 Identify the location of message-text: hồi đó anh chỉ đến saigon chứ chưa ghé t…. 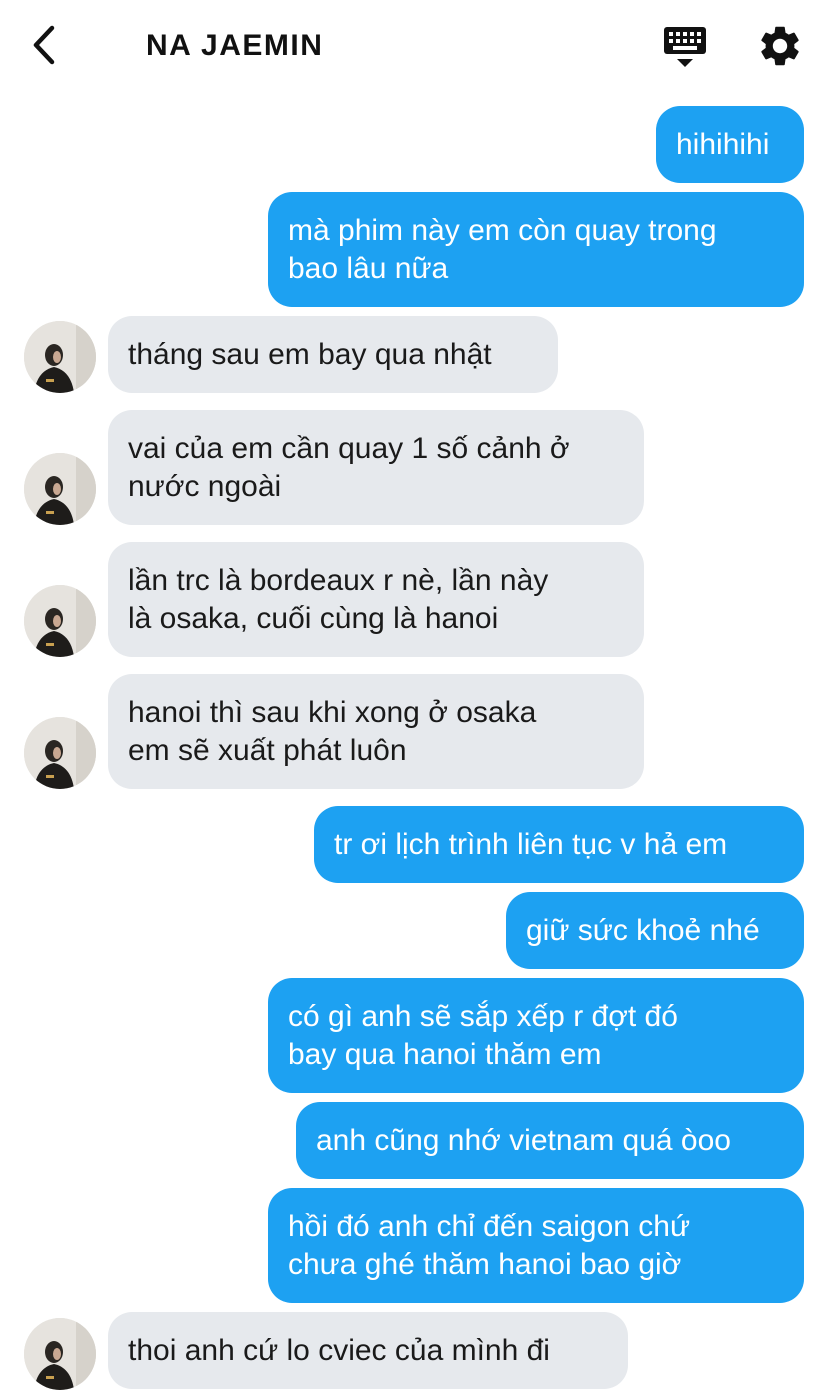
(489, 1245).